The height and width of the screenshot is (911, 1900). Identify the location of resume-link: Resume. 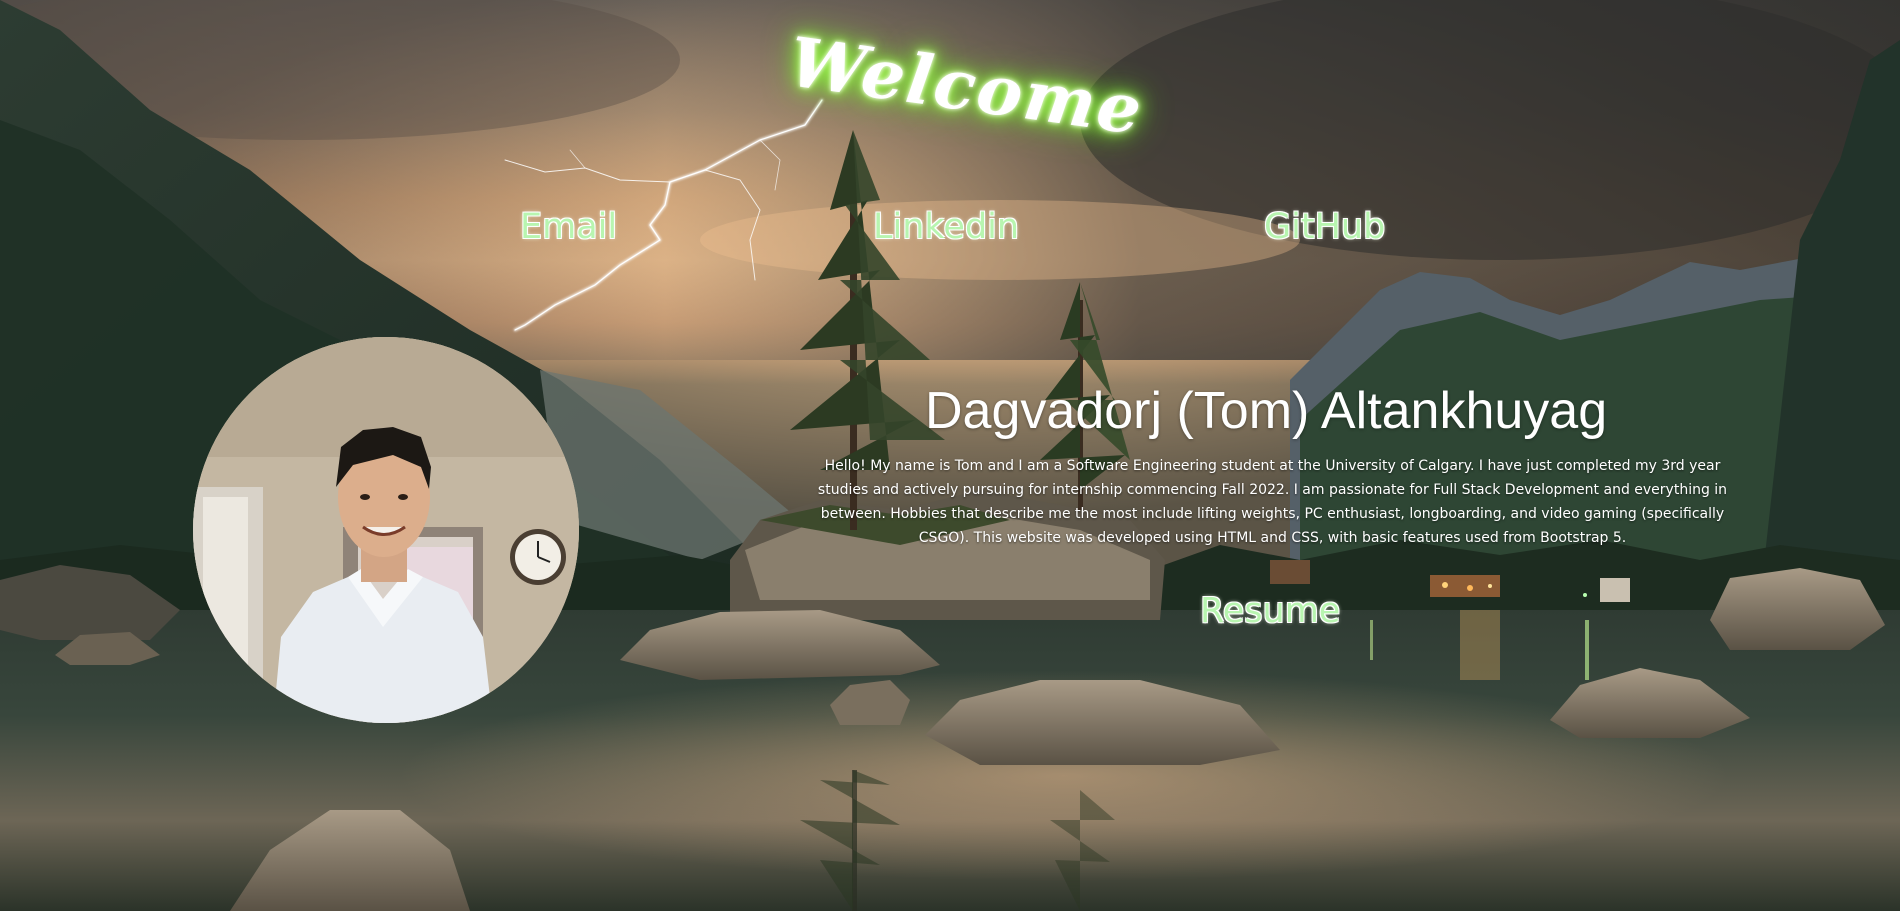
(1270, 611).